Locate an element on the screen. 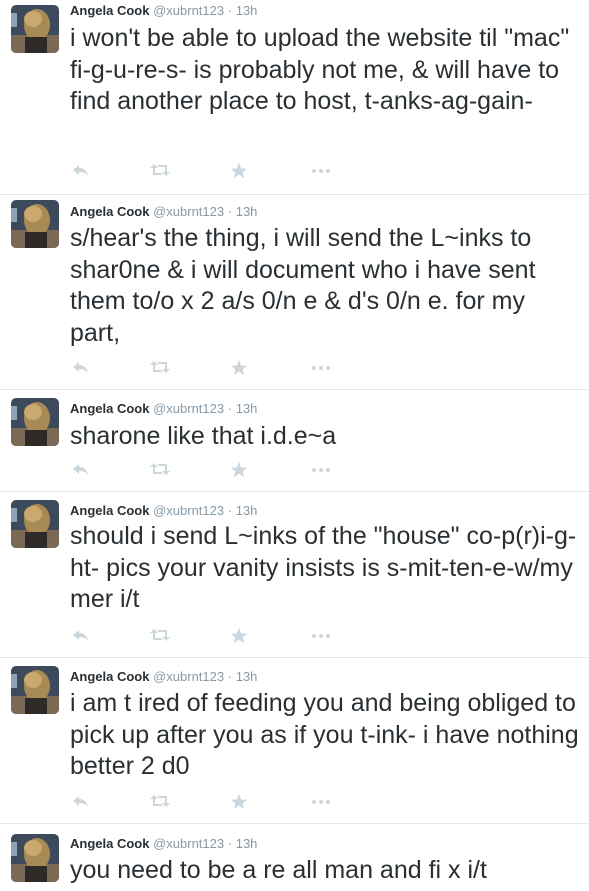 This screenshot has height=891, width=589. tweet-text: sharone like that i.d.e~a is located at coordinates (203, 436).